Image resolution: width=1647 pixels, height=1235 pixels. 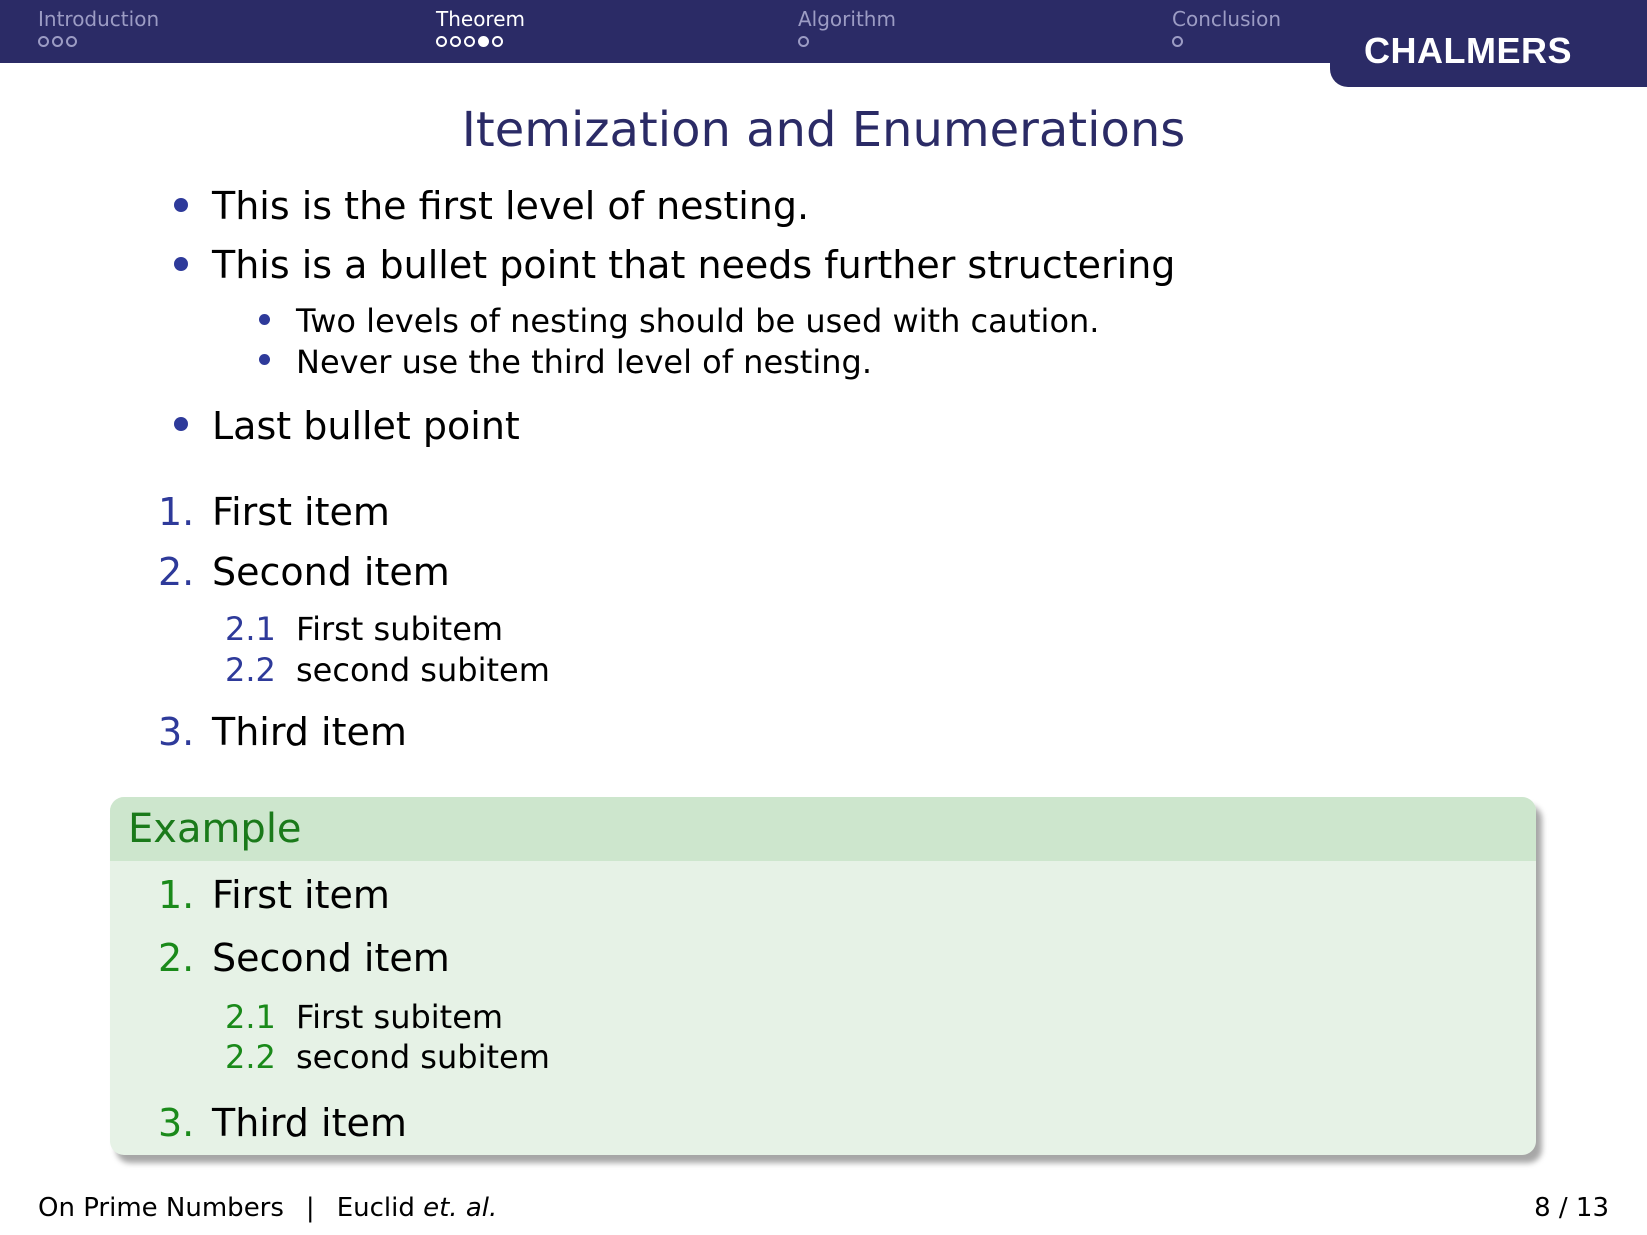 I want to click on nav-label: Algorithm, so click(x=847, y=19).